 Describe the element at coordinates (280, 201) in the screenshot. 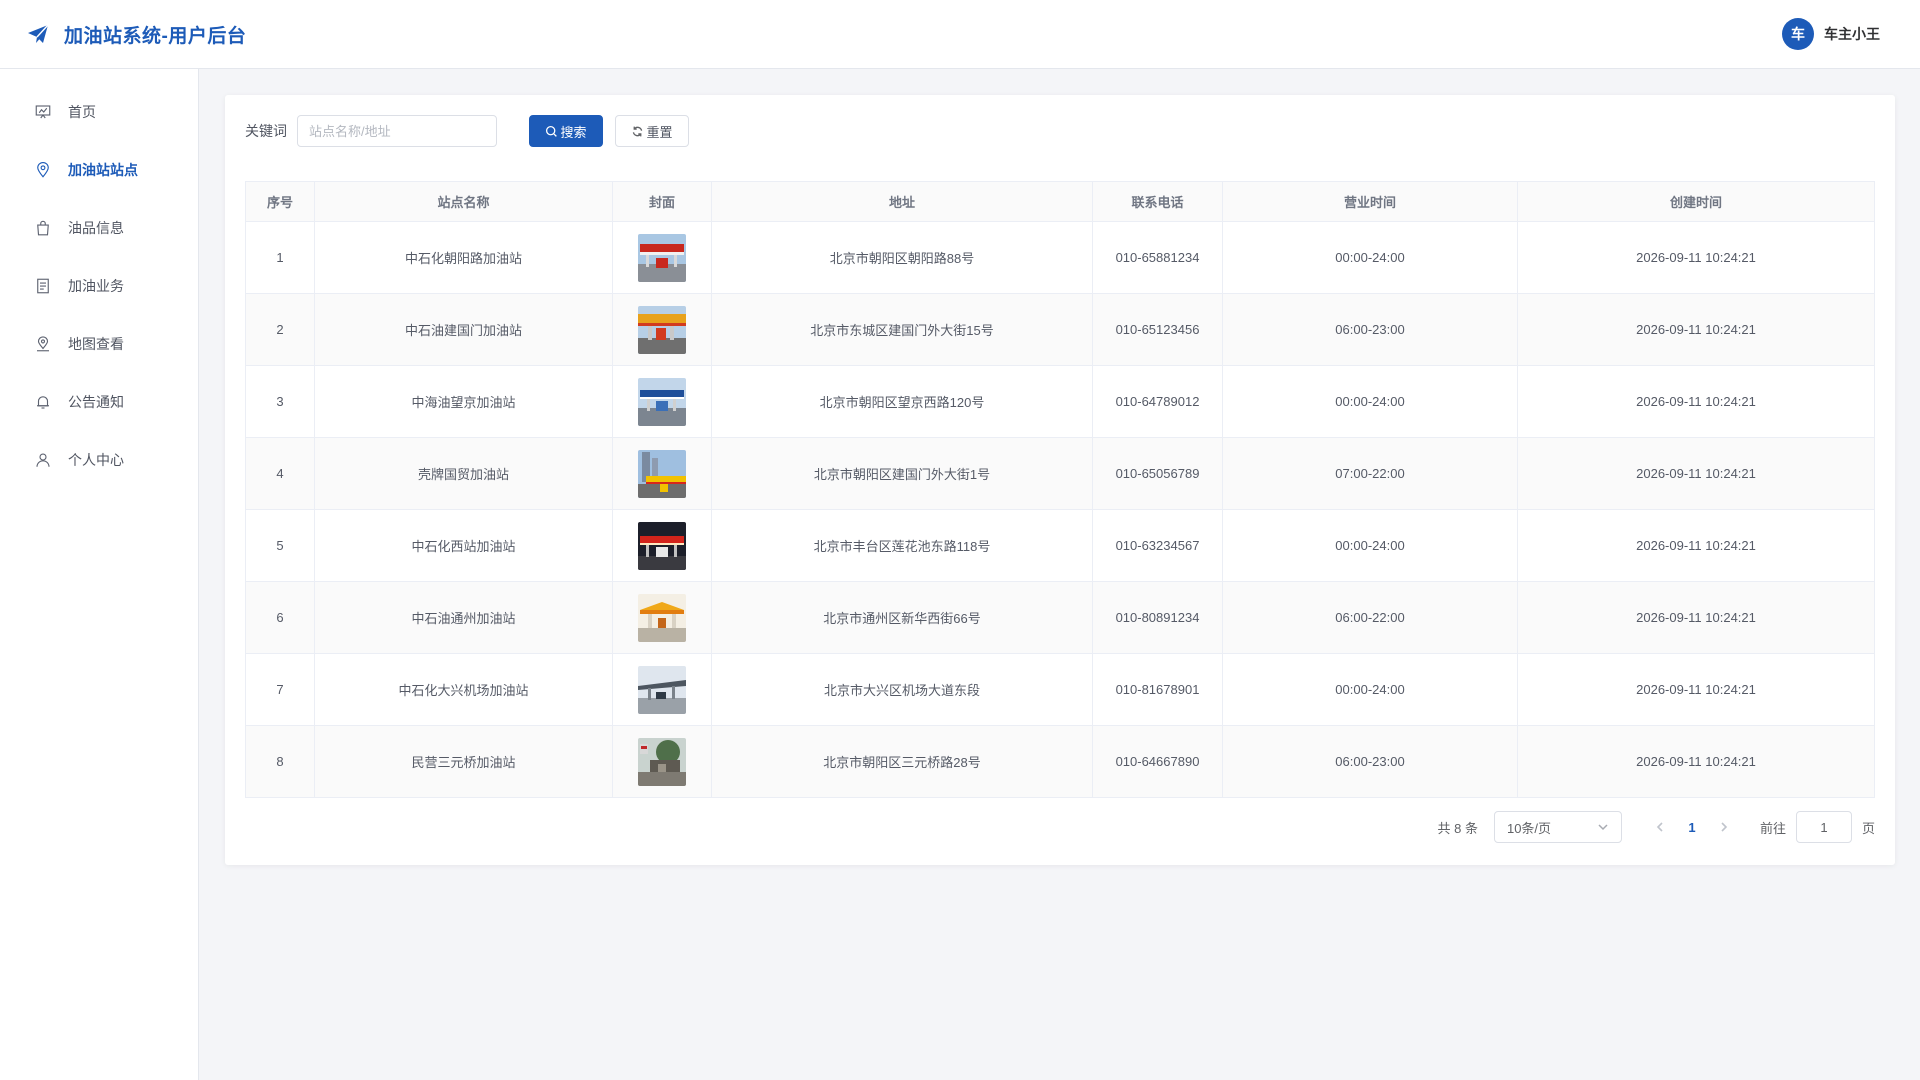

I see `column-header-index: 序号` at that location.